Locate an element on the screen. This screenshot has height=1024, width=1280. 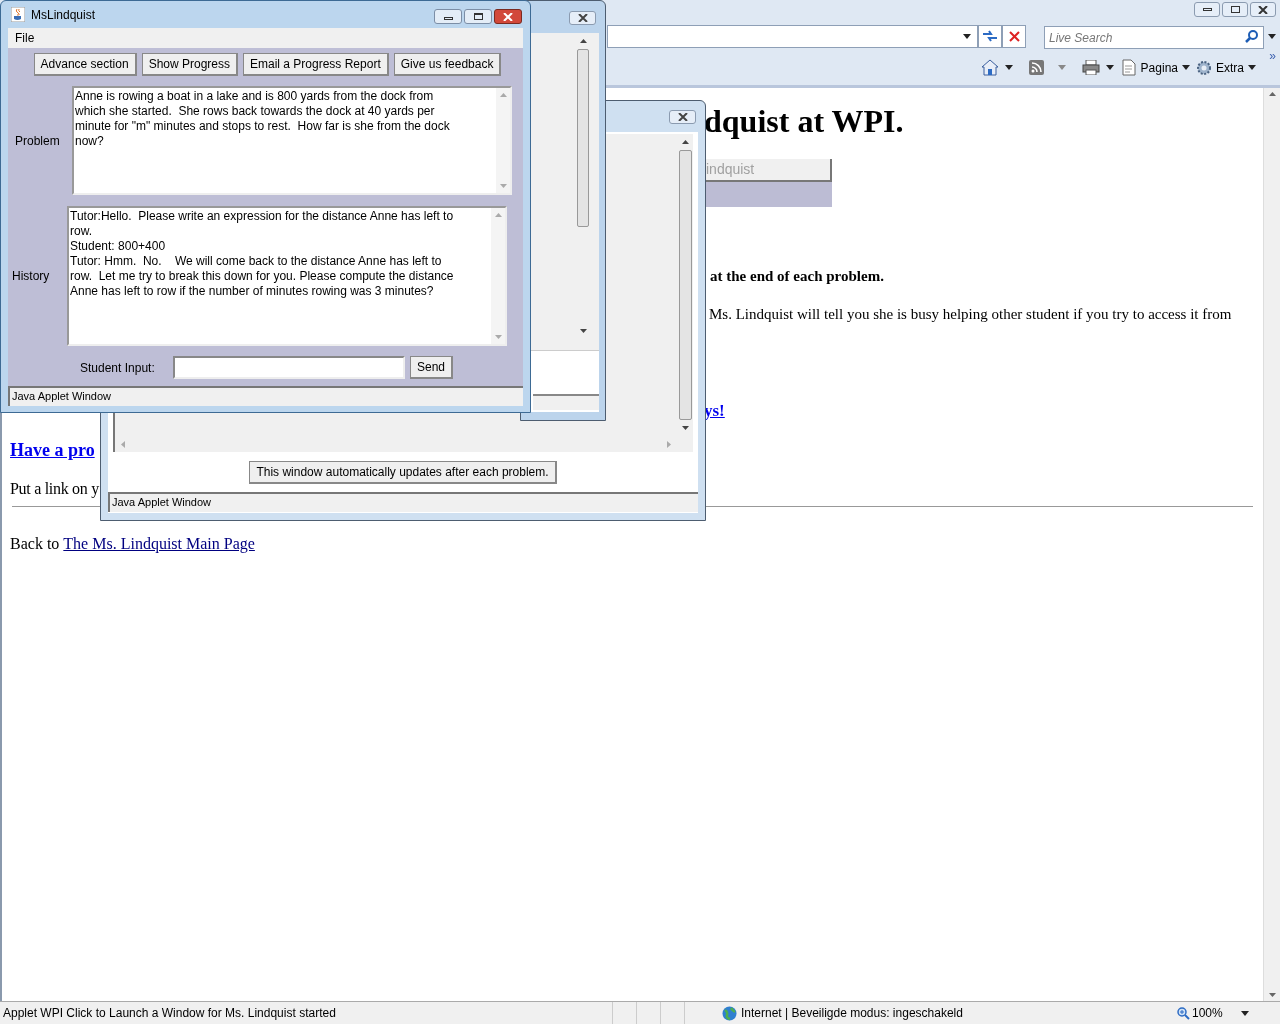
search-icon is located at coordinates (1251, 36).